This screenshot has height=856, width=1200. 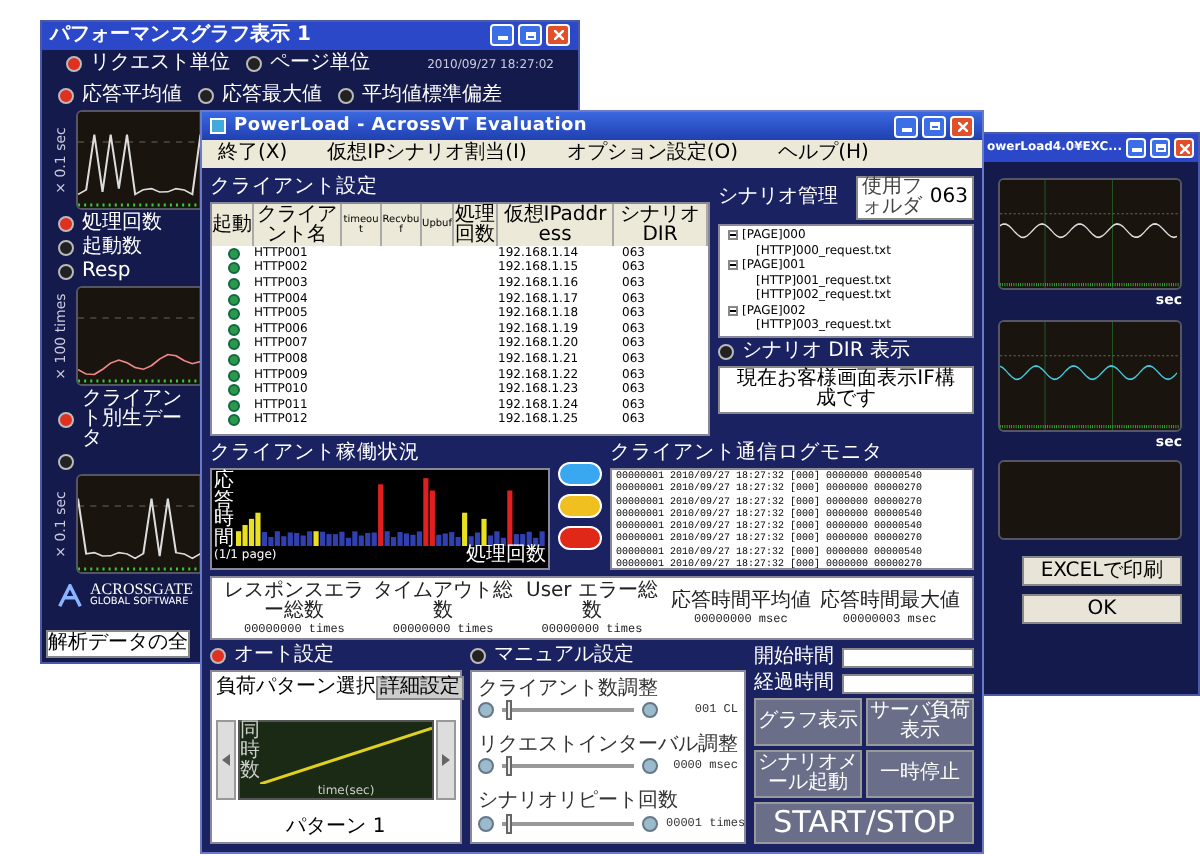 What do you see at coordinates (112, 248) in the screenshot?
I see `radio-label: 起動数` at bounding box center [112, 248].